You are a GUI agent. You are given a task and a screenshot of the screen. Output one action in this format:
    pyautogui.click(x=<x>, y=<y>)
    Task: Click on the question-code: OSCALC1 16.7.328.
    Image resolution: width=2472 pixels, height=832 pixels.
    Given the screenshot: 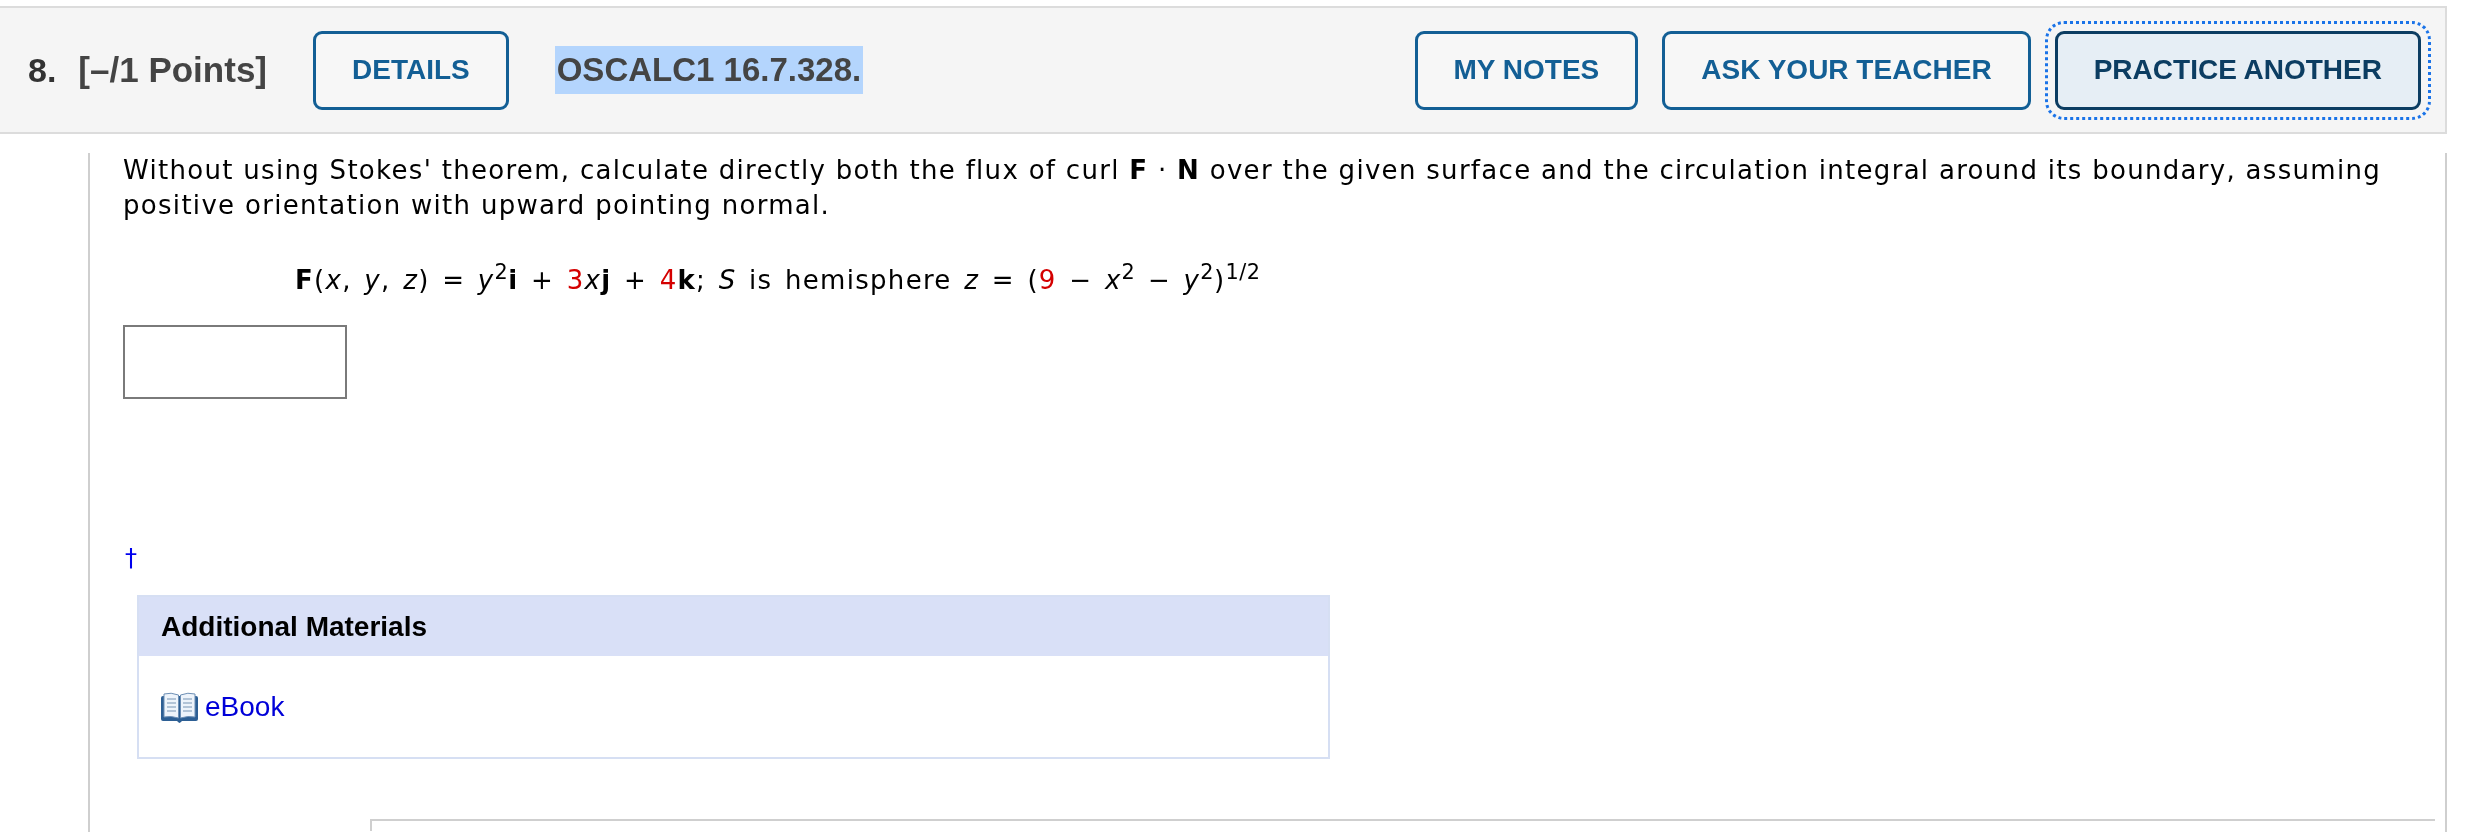 What is the action you would take?
    pyautogui.click(x=709, y=70)
    